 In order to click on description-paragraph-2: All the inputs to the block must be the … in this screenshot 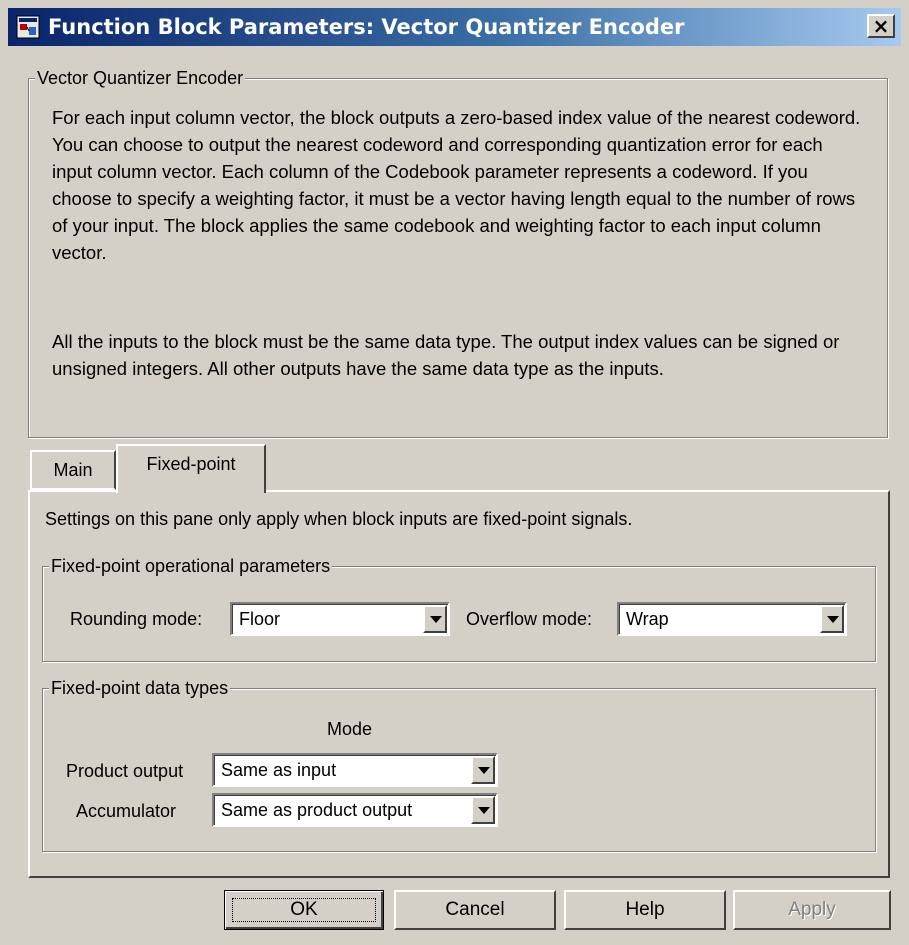, I will do `click(446, 355)`.